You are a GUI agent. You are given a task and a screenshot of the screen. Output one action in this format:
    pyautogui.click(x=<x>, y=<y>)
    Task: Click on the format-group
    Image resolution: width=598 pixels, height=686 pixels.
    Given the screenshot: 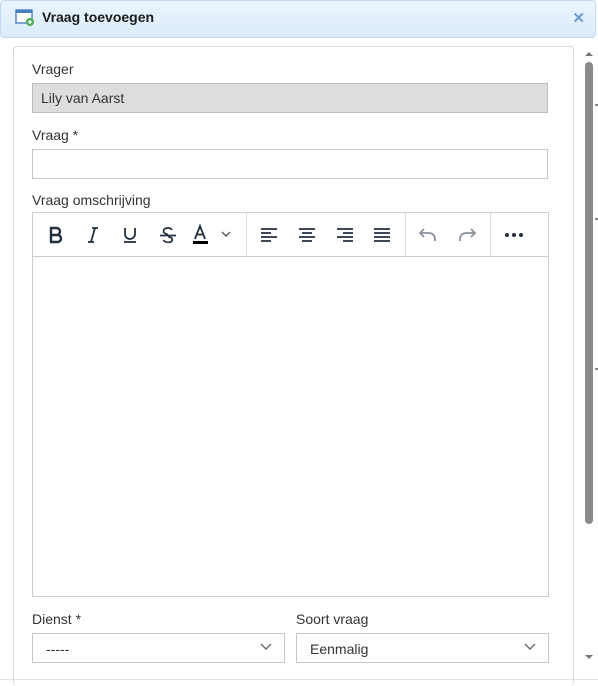 What is the action you would take?
    pyautogui.click(x=140, y=234)
    